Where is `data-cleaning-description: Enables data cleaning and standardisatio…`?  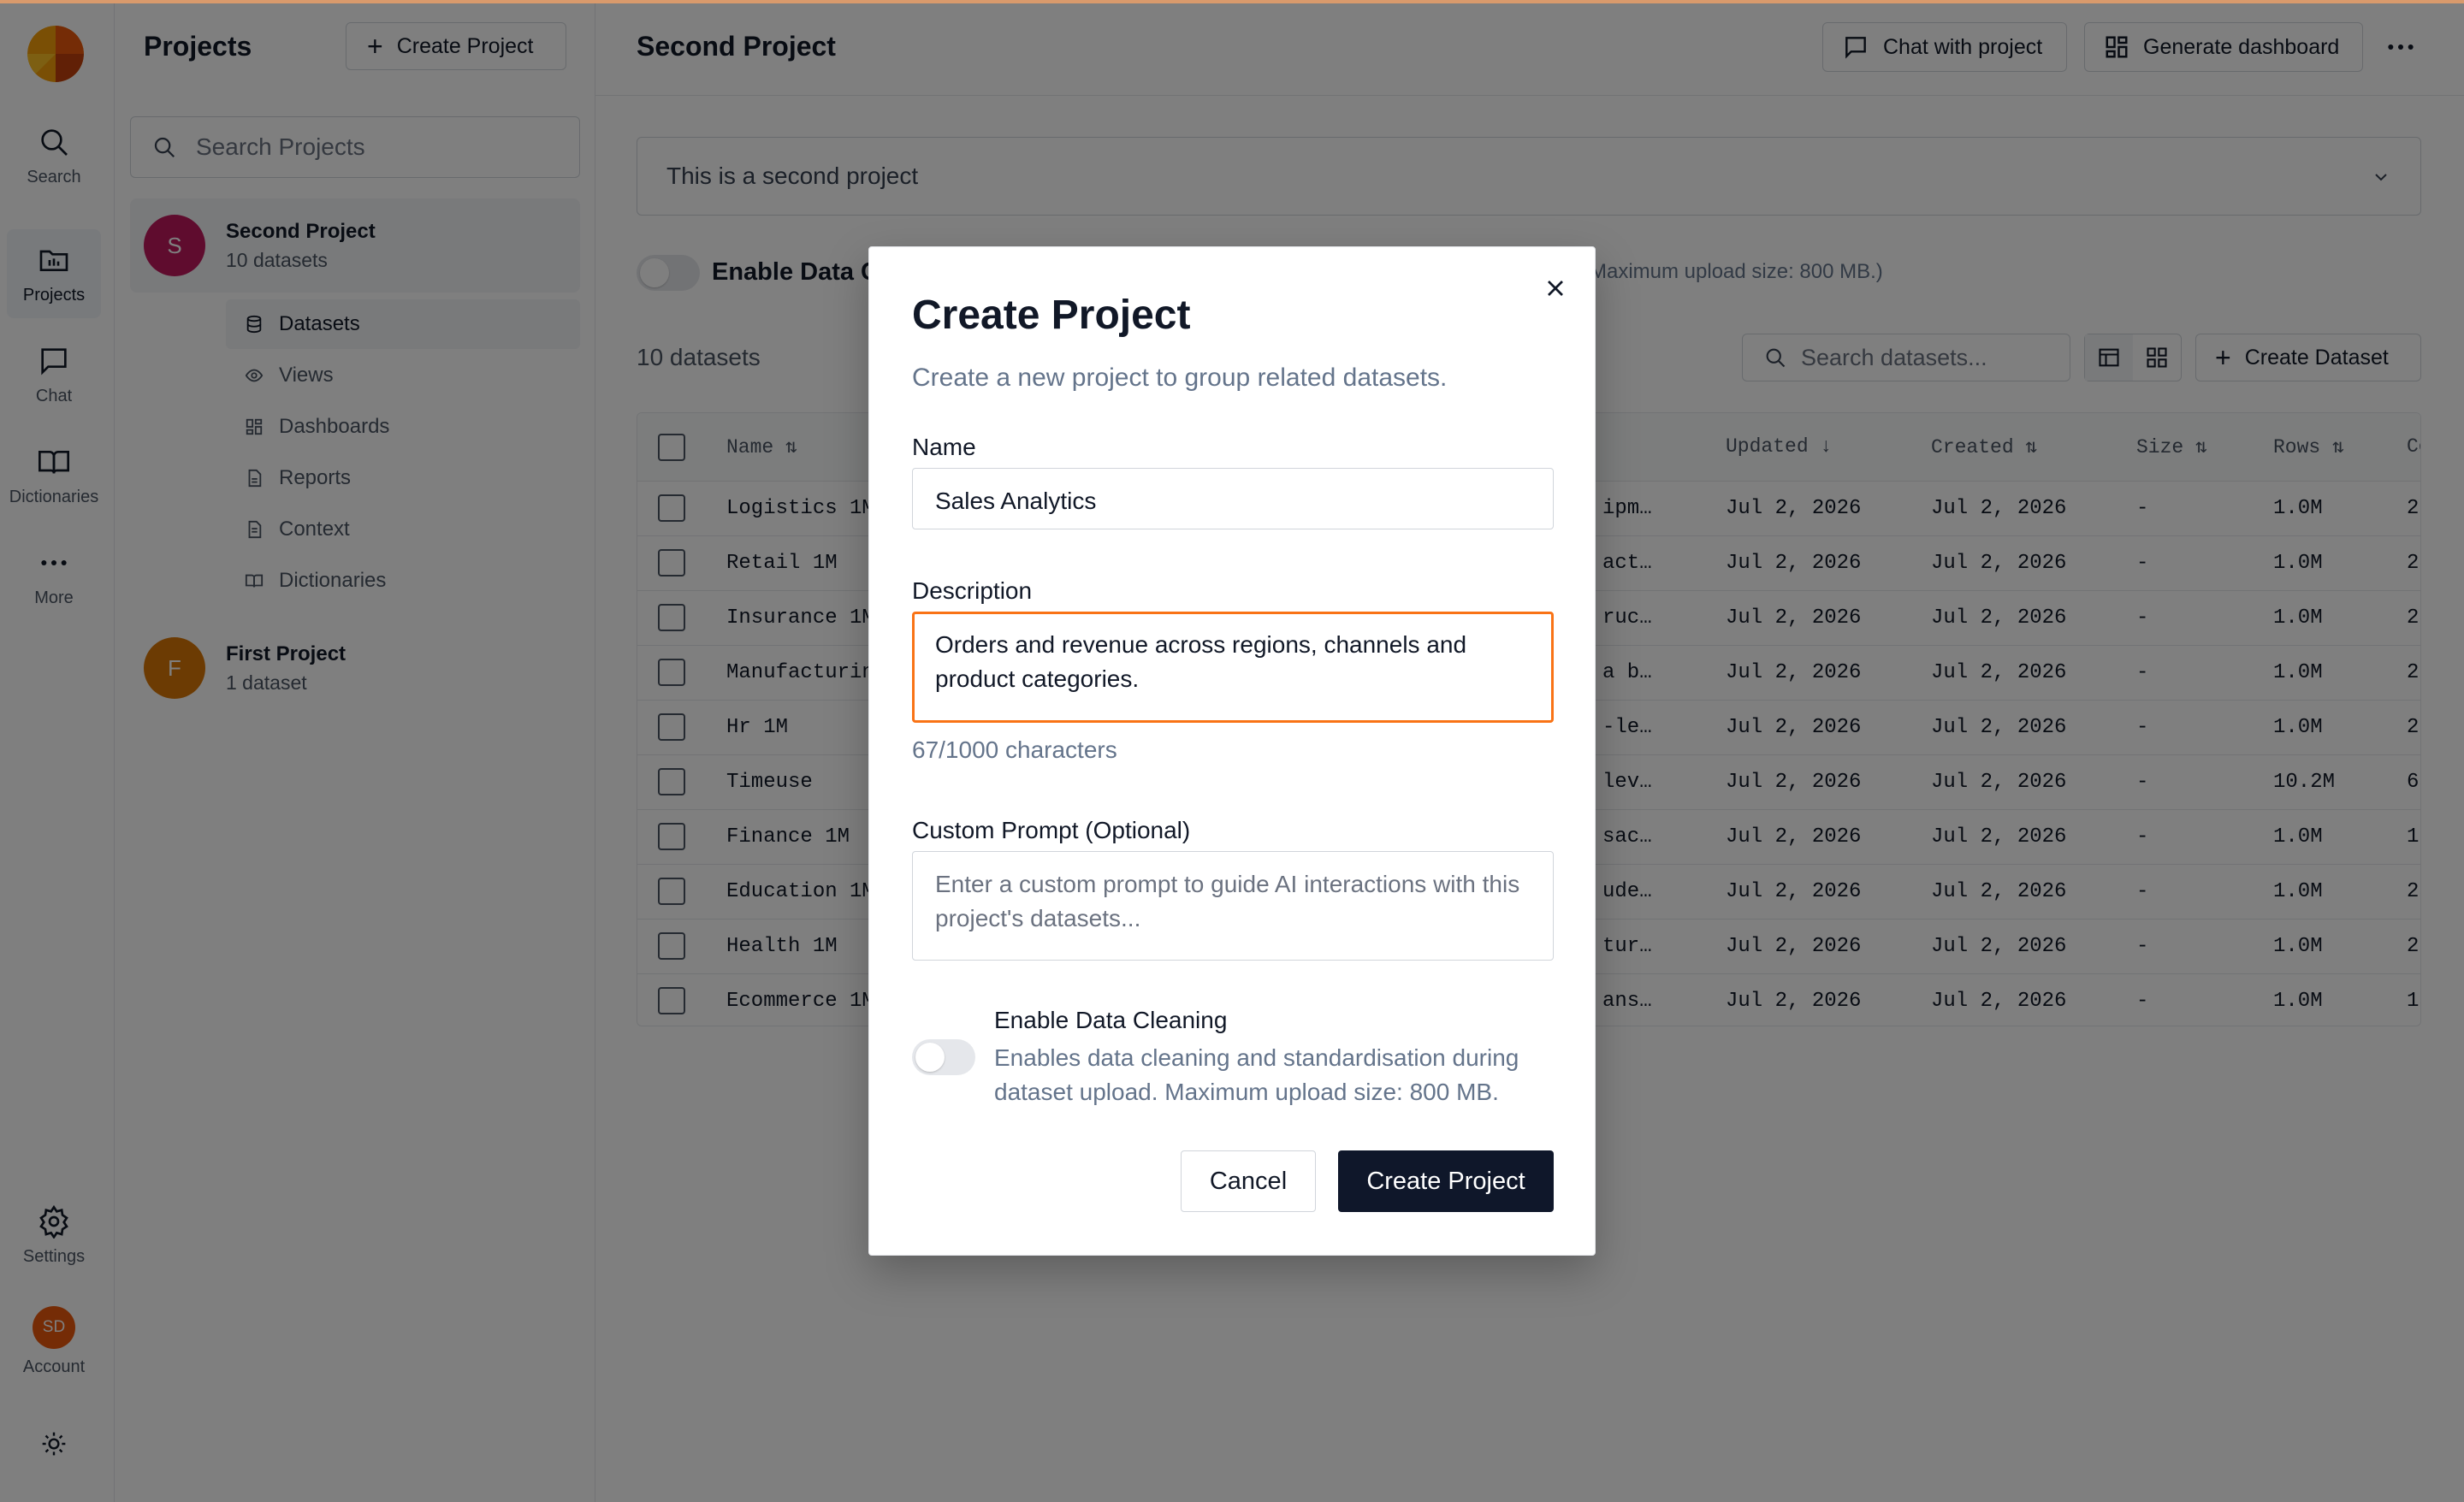 data-cleaning-description: Enables data cleaning and standardisatio… is located at coordinates (1256, 1074).